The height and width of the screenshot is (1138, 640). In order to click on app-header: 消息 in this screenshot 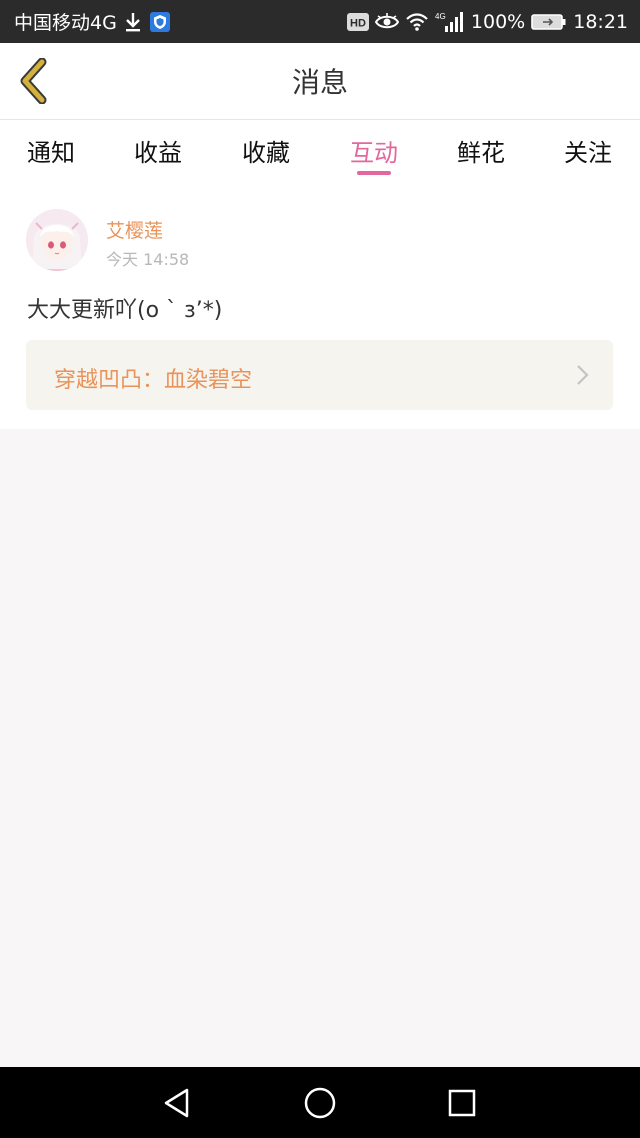, I will do `click(320, 81)`.